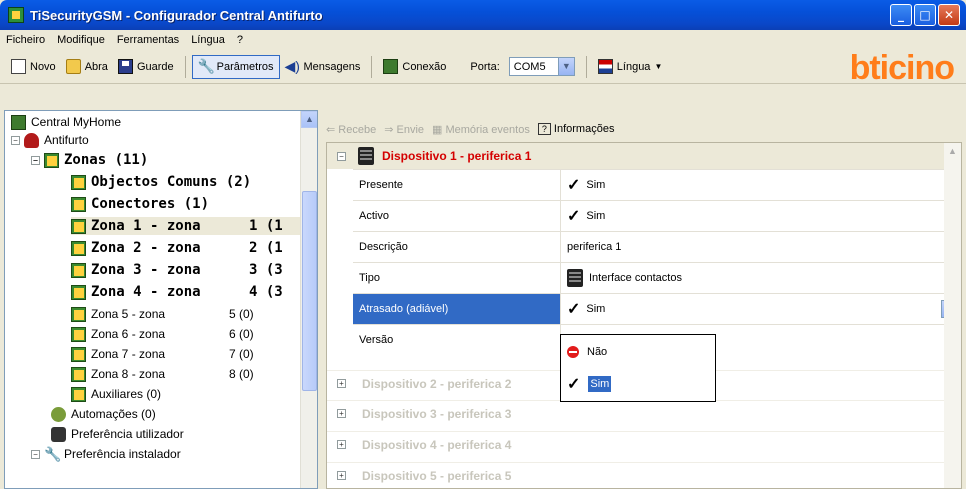 The height and width of the screenshot is (489, 966). Describe the element at coordinates (594, 247) in the screenshot. I see `value-text: periferica 1` at that location.